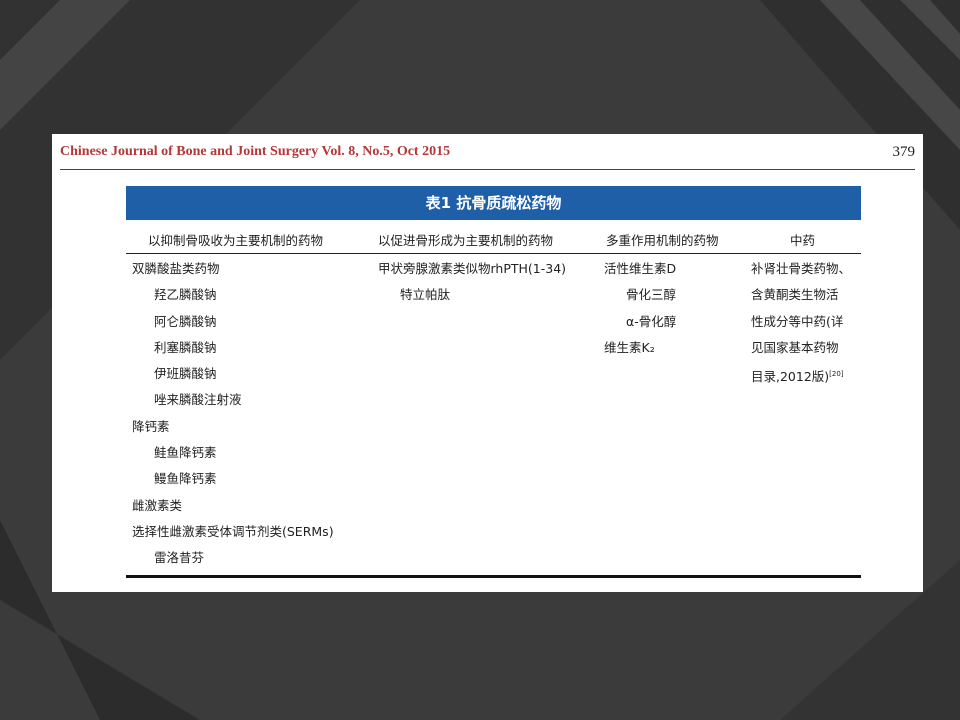 The width and height of the screenshot is (960, 720). Describe the element at coordinates (179, 558) in the screenshot. I see `table-cell: 雷洛昔芬` at that location.